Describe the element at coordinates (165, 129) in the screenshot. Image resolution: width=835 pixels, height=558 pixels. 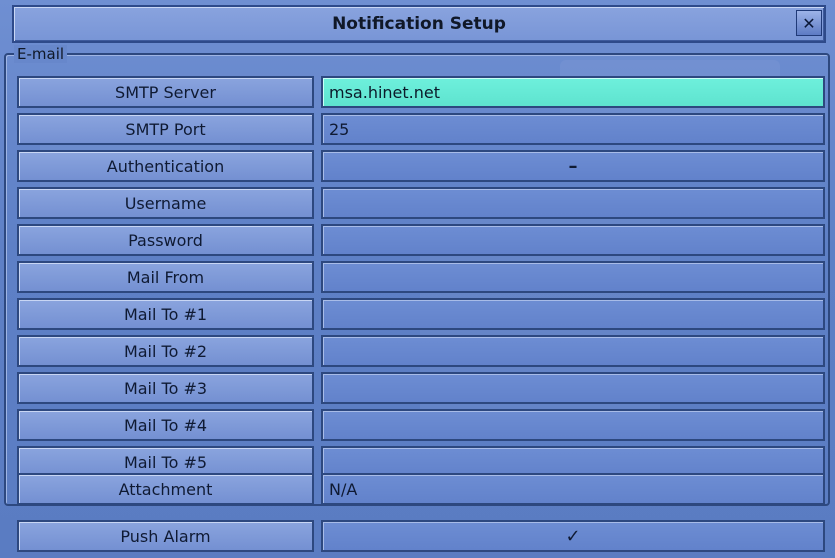
I see `smtp-port-label: SMTP Port` at that location.